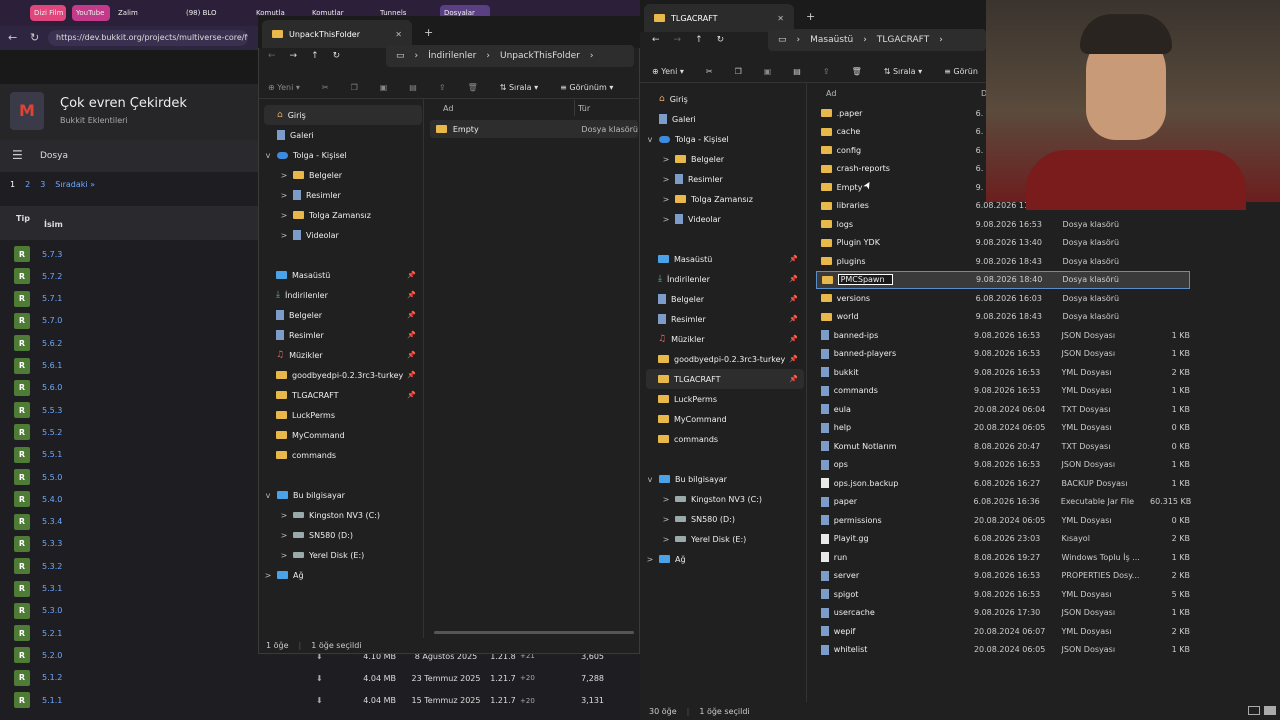 The image size is (1280, 720). Describe the element at coordinates (325, 87) in the screenshot. I see `cut-icon: ✂` at that location.